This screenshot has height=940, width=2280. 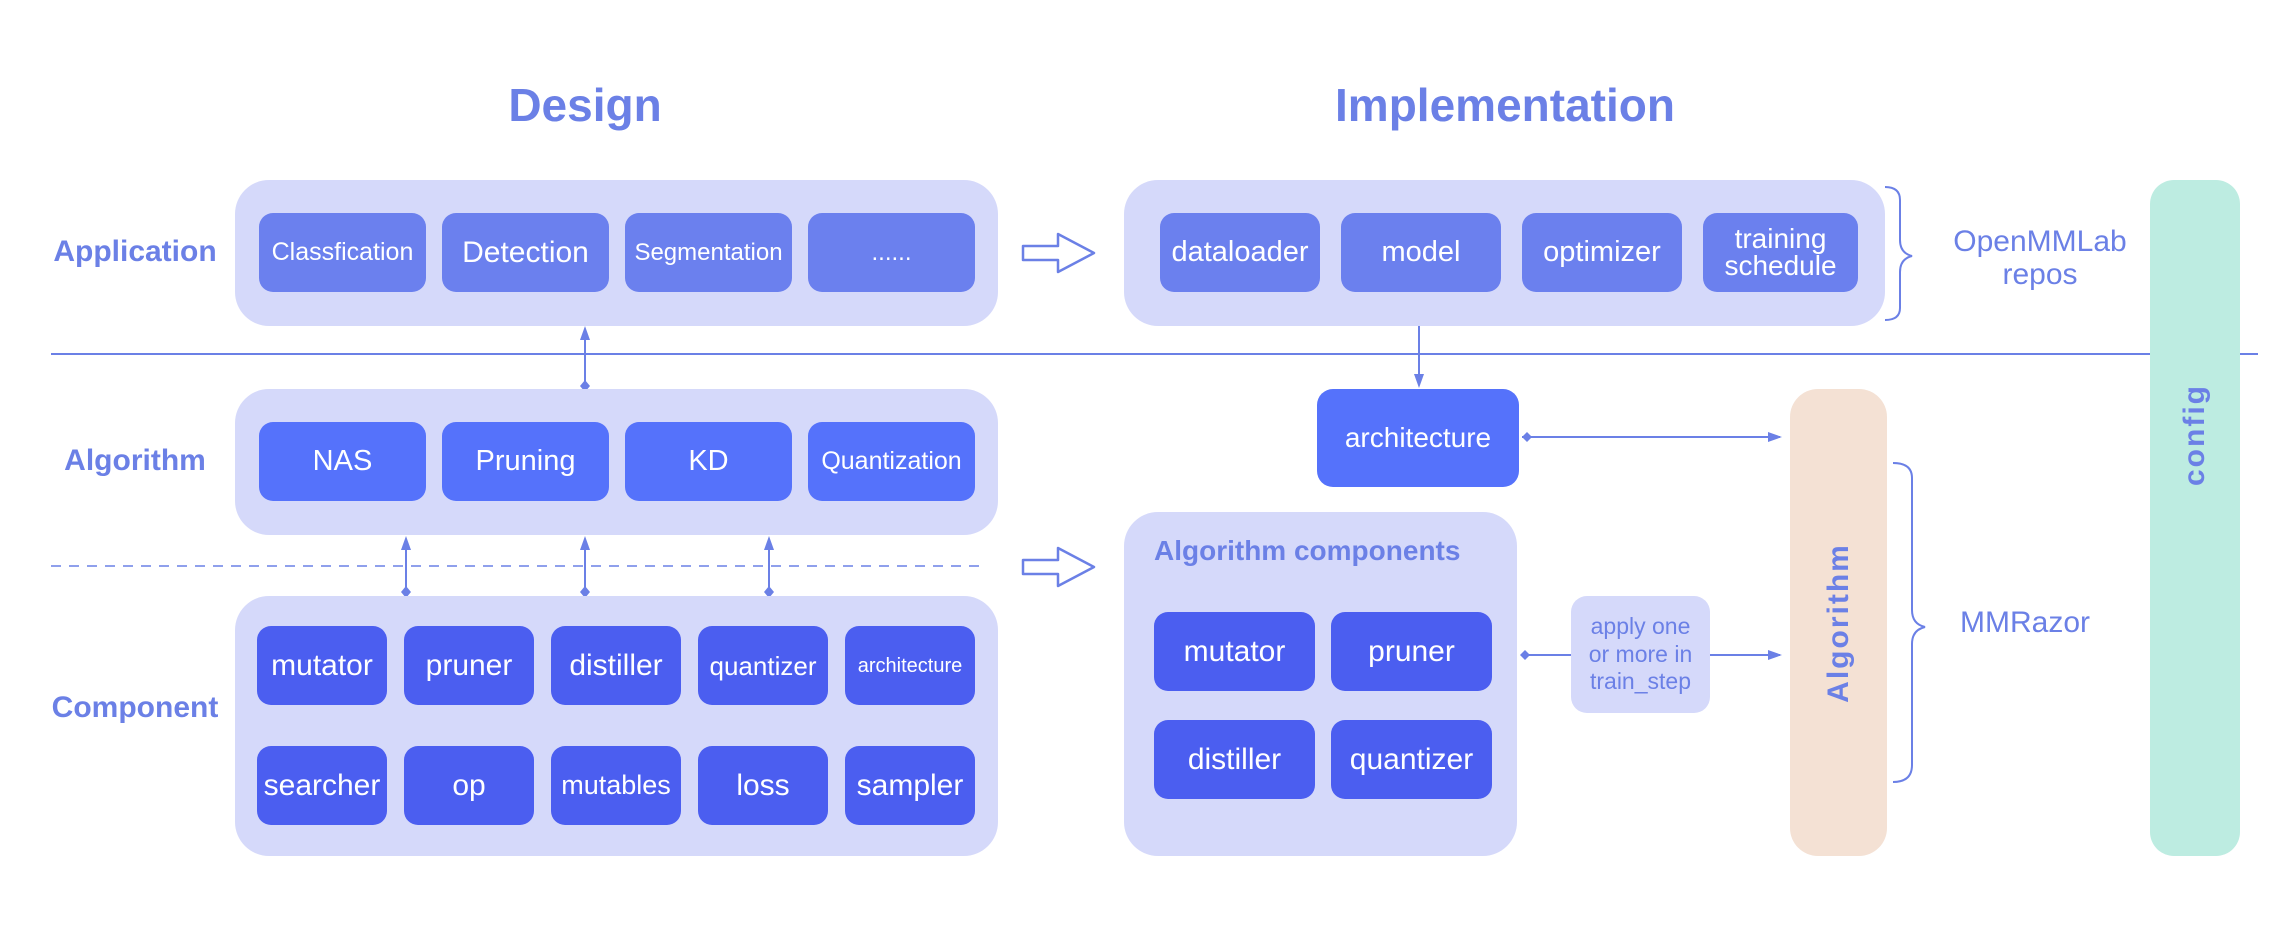 What do you see at coordinates (1418, 438) in the screenshot?
I see `architecture-box: architecture` at bounding box center [1418, 438].